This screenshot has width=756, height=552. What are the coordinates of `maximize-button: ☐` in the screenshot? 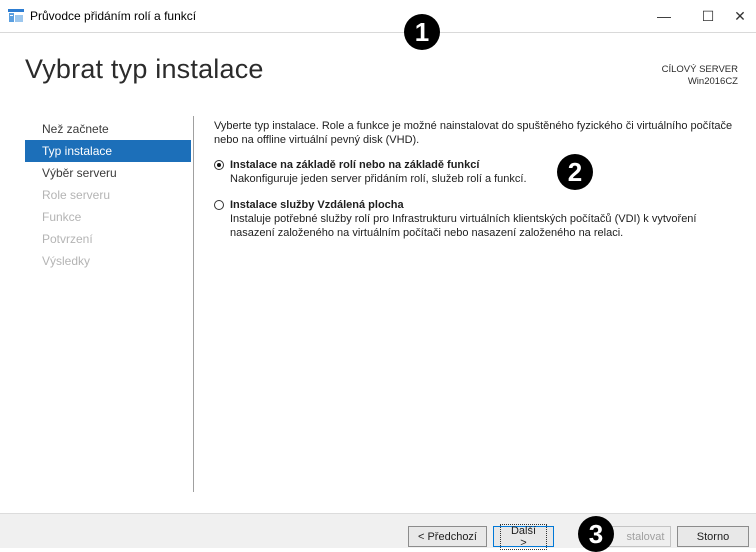 It's located at (708, 16).